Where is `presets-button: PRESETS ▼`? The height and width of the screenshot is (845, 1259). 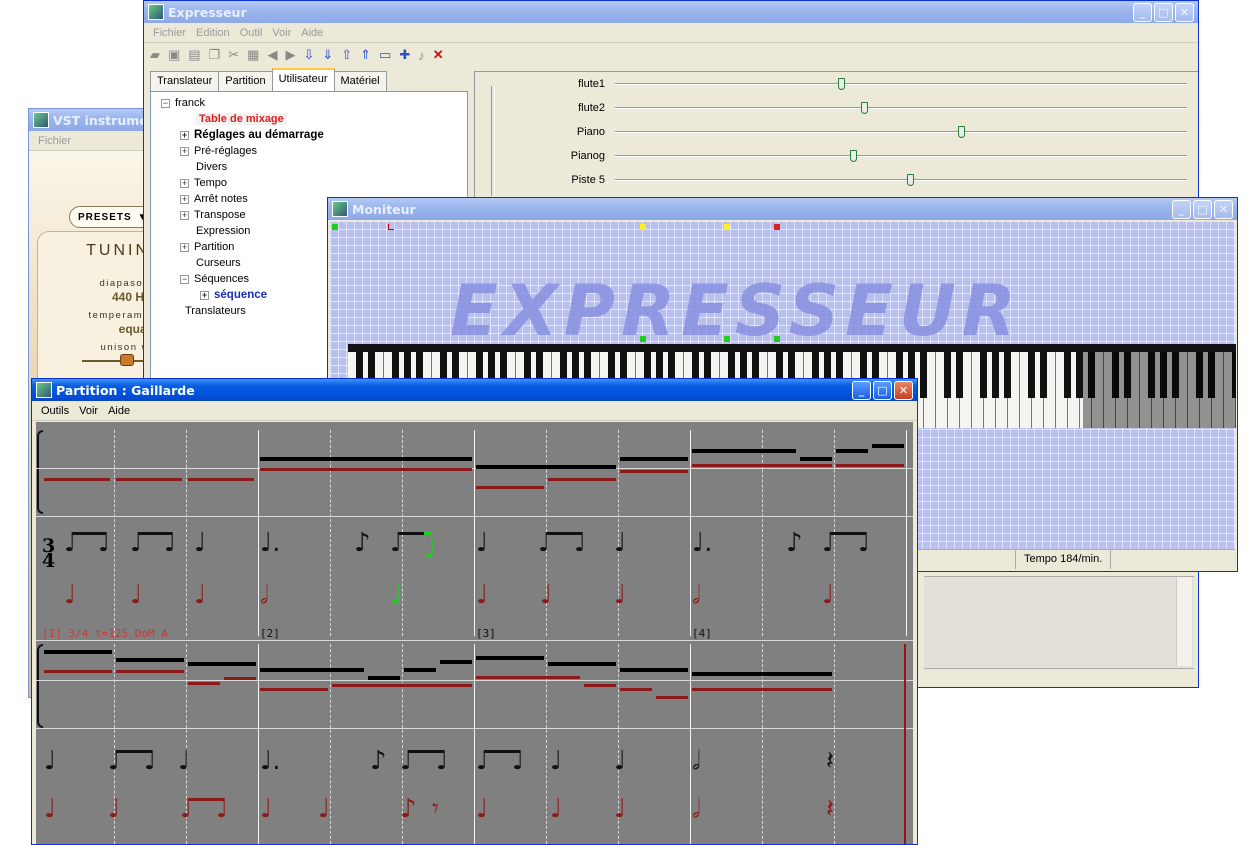 presets-button: PRESETS ▼ is located at coordinates (108, 217).